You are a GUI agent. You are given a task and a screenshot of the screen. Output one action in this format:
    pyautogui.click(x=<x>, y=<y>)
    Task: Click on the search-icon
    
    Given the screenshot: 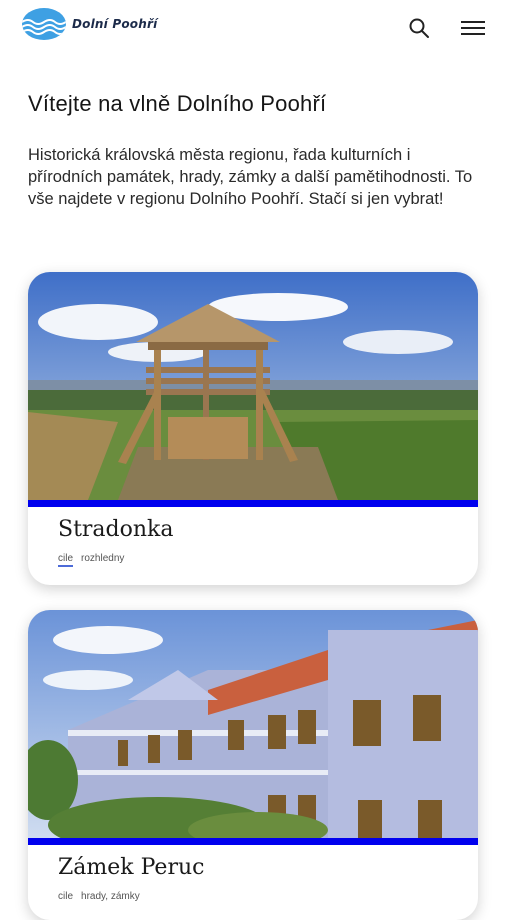 What is the action you would take?
    pyautogui.click(x=419, y=28)
    